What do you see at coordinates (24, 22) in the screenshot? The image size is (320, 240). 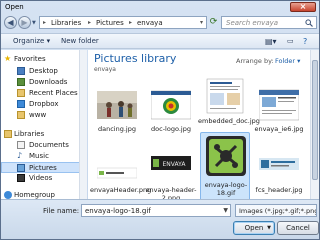 I see `forward-button: ▶` at bounding box center [24, 22].